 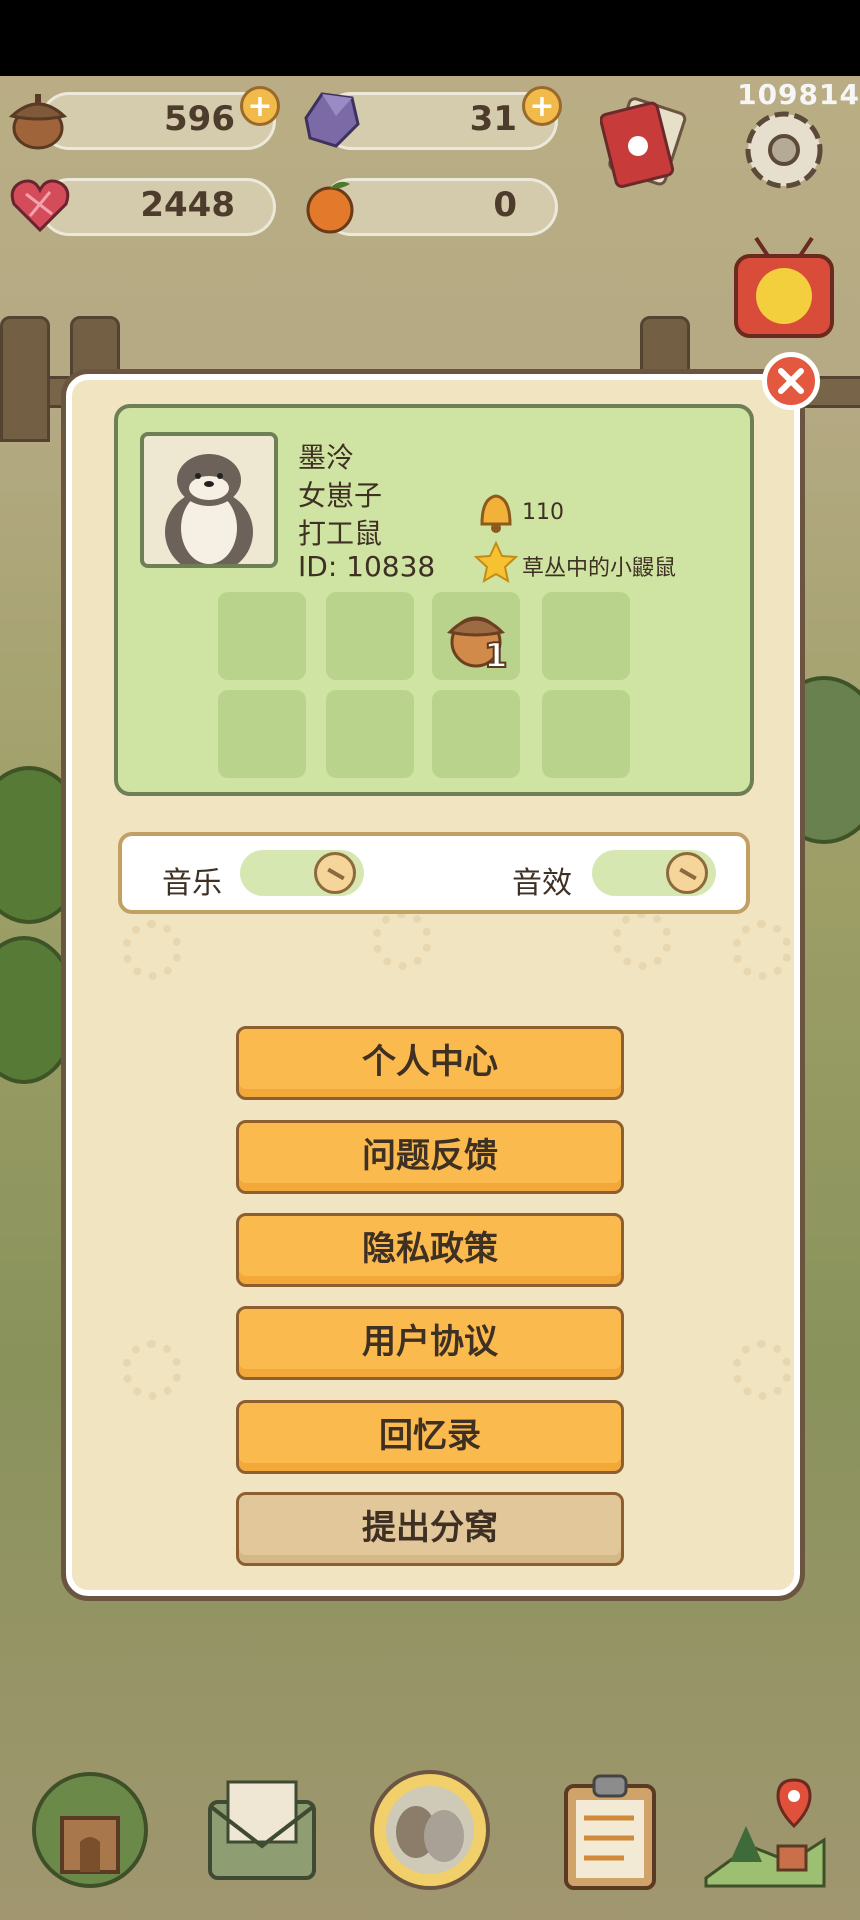 What do you see at coordinates (326, 457) in the screenshot?
I see `player-name: 墨泠` at bounding box center [326, 457].